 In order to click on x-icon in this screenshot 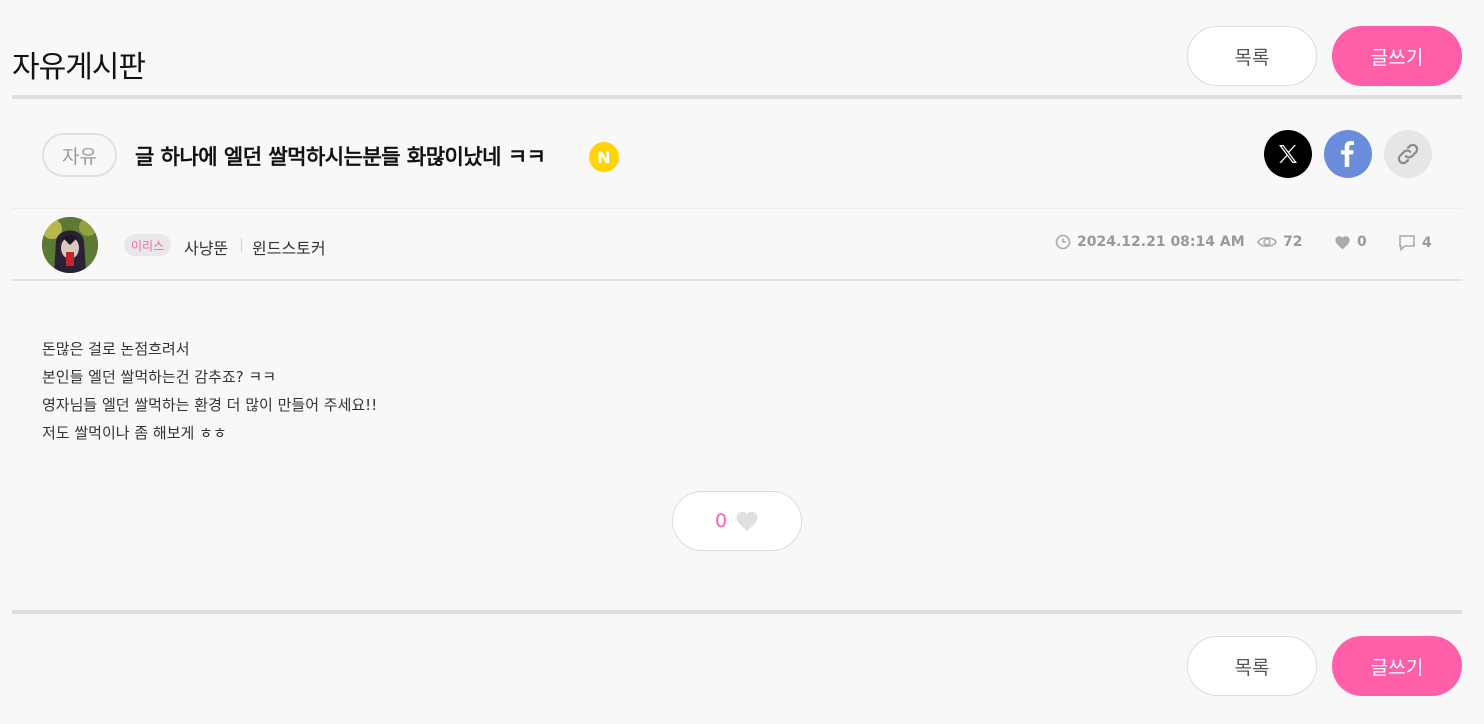, I will do `click(1288, 154)`.